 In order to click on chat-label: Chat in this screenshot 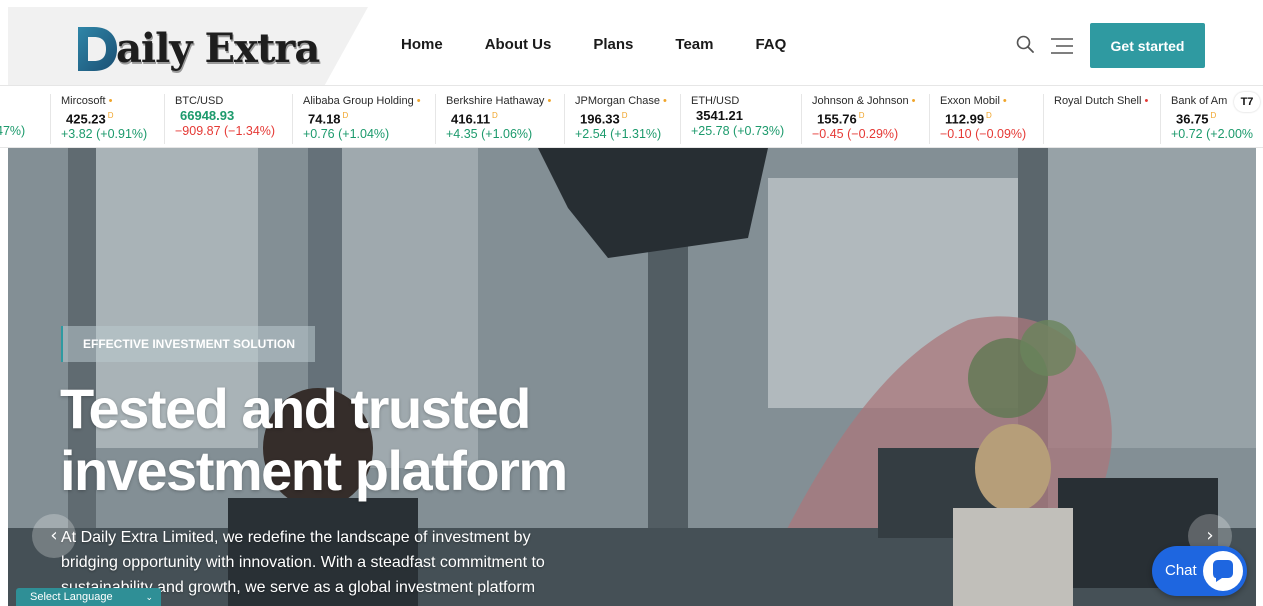, I will do `click(1181, 570)`.